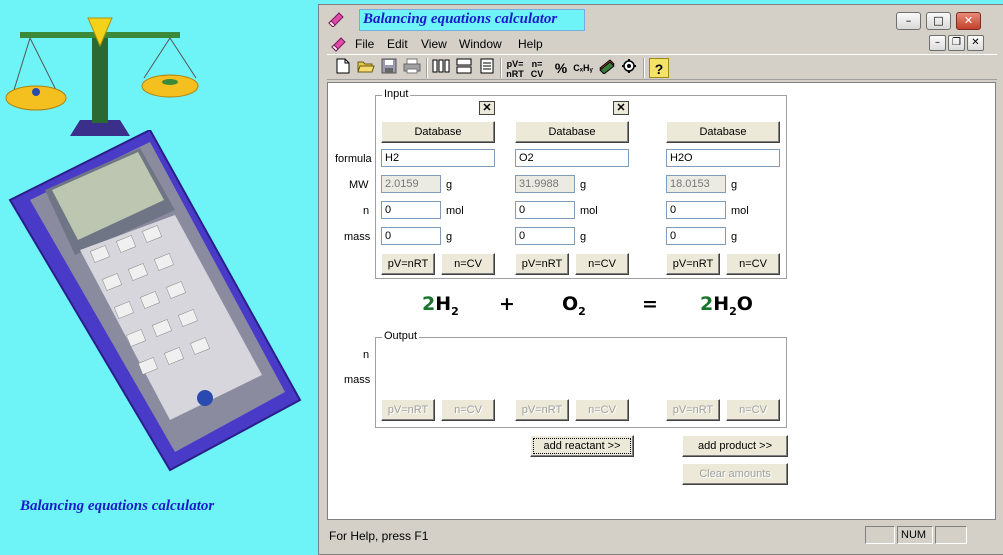 Image resolution: width=1003 pixels, height=555 pixels. Describe the element at coordinates (693, 264) in the screenshot. I see `pvnrt-button-3: pV=nRT` at that location.